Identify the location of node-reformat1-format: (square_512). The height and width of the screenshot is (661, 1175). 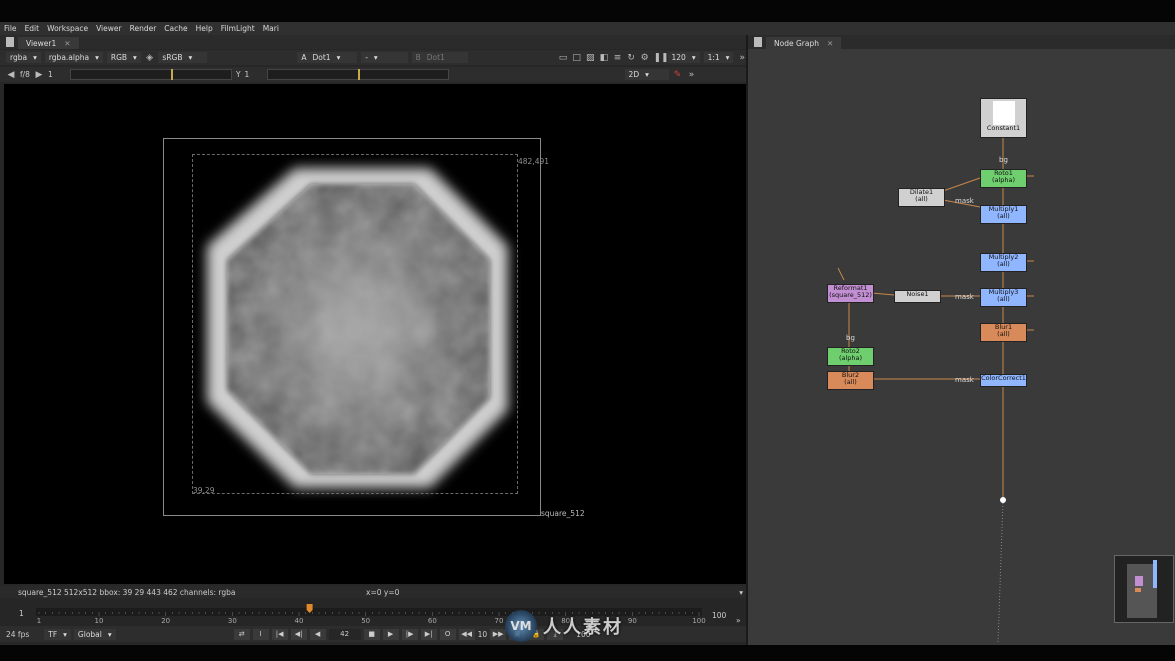
(850, 295).